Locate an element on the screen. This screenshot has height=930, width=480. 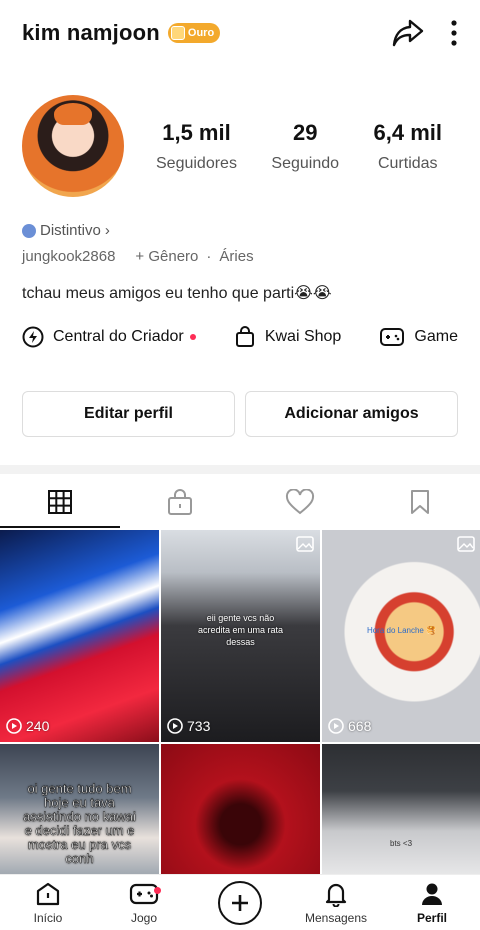
bio-text: tchau meus amigos eu tenho que parti😭😭 is located at coordinates (177, 293).